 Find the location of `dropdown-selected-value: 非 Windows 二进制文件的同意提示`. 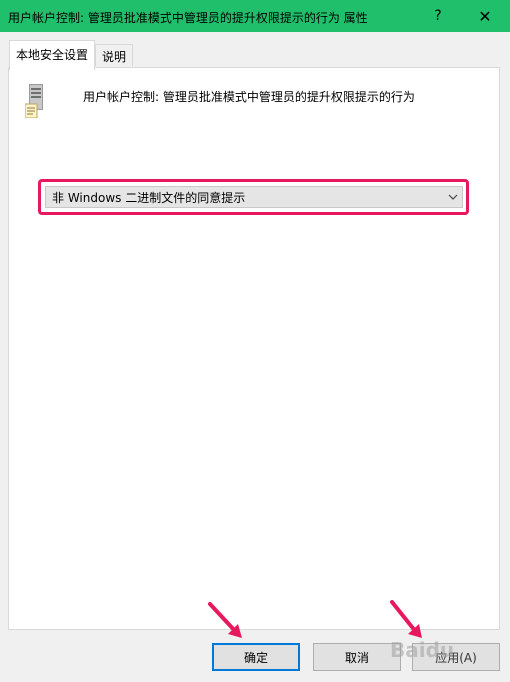

dropdown-selected-value: 非 Windows 二进制文件的同意提示 is located at coordinates (149, 197).